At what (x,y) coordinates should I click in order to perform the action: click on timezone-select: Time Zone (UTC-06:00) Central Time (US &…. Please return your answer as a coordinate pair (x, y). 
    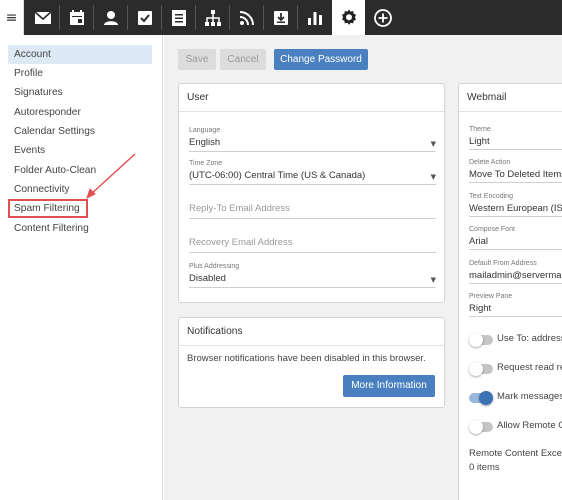
    Looking at the image, I should click on (312, 172).